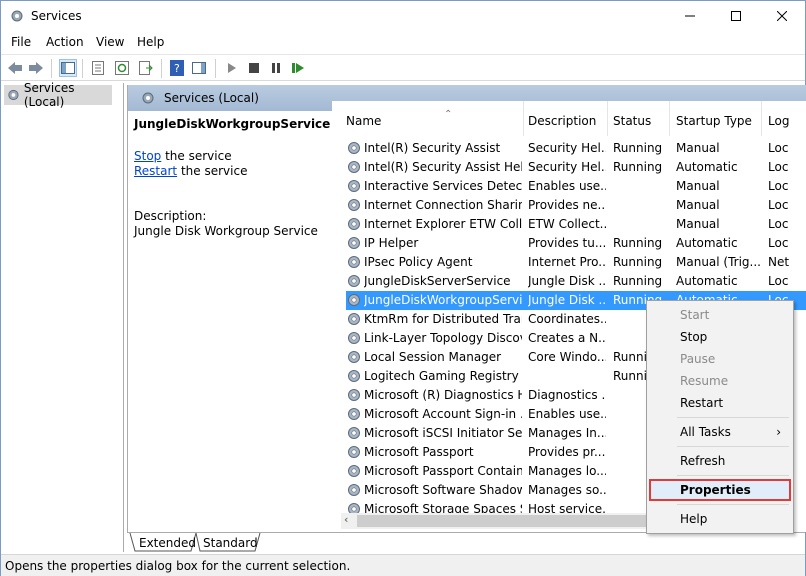 Image resolution: width=806 pixels, height=576 pixels. Describe the element at coordinates (346, 519) in the screenshot. I see `scroll-left-icon: ‹` at that location.